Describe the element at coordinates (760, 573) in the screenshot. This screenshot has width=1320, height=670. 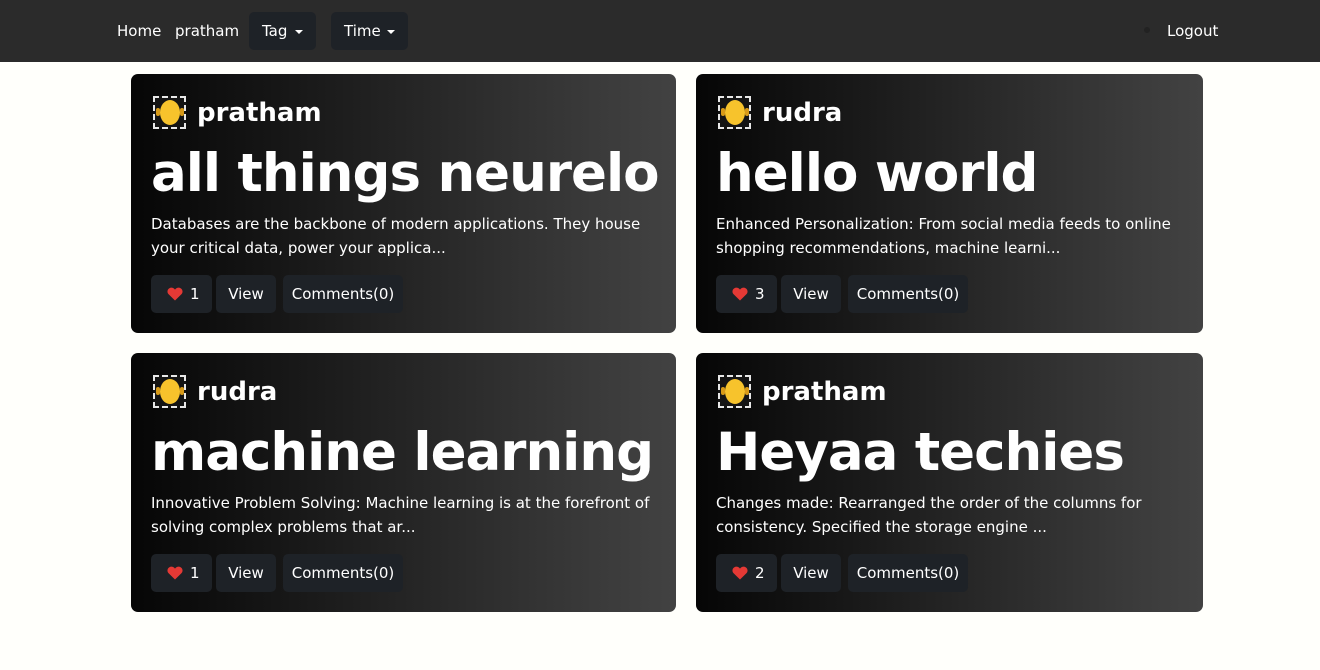
I see `like-count: 2` at that location.